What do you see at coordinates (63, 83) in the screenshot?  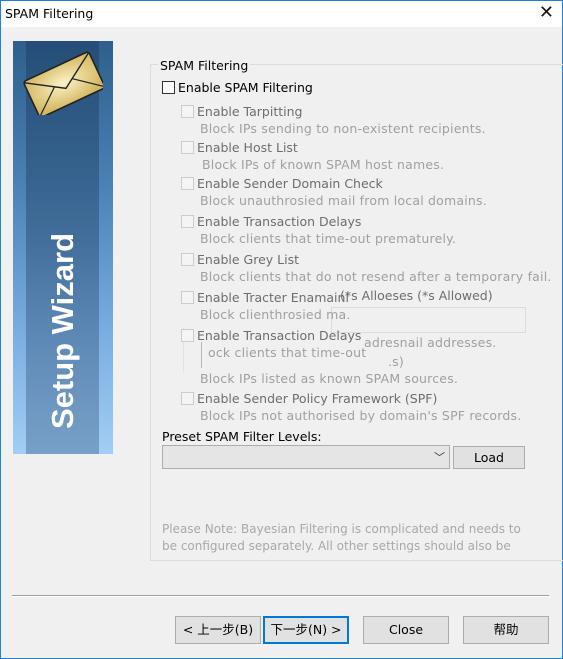 I see `envelope-icon` at bounding box center [63, 83].